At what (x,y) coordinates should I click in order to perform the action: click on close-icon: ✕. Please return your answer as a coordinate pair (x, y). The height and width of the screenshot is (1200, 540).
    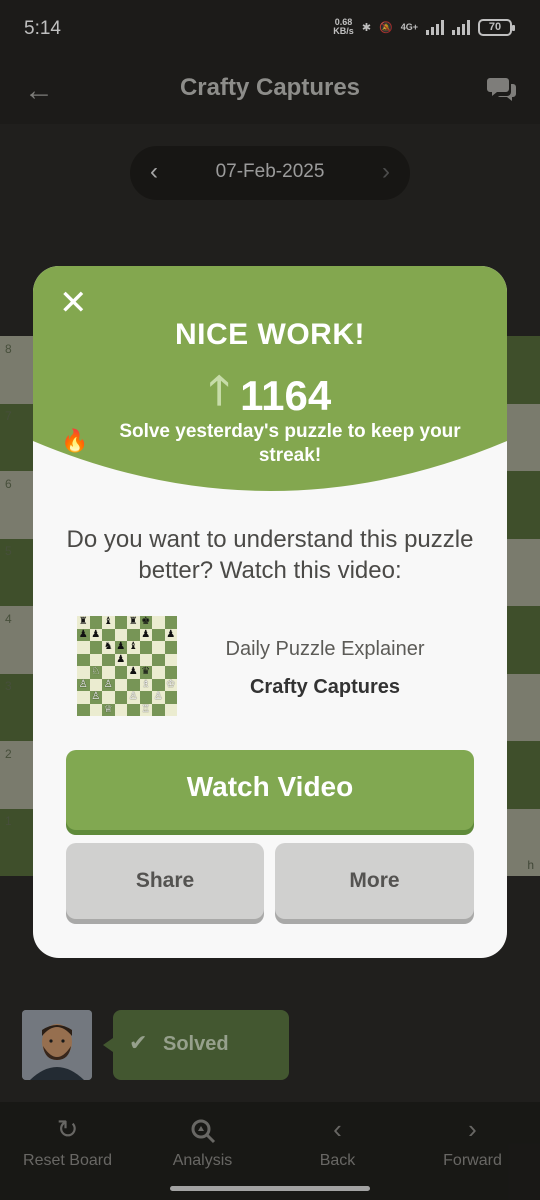
    Looking at the image, I should click on (73, 303).